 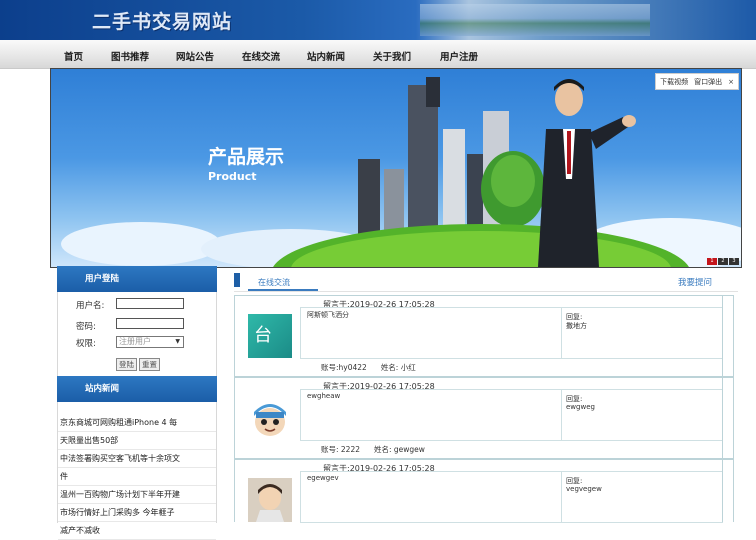 What do you see at coordinates (137, 279) in the screenshot?
I see `login-box-header: 用户登陆` at bounding box center [137, 279].